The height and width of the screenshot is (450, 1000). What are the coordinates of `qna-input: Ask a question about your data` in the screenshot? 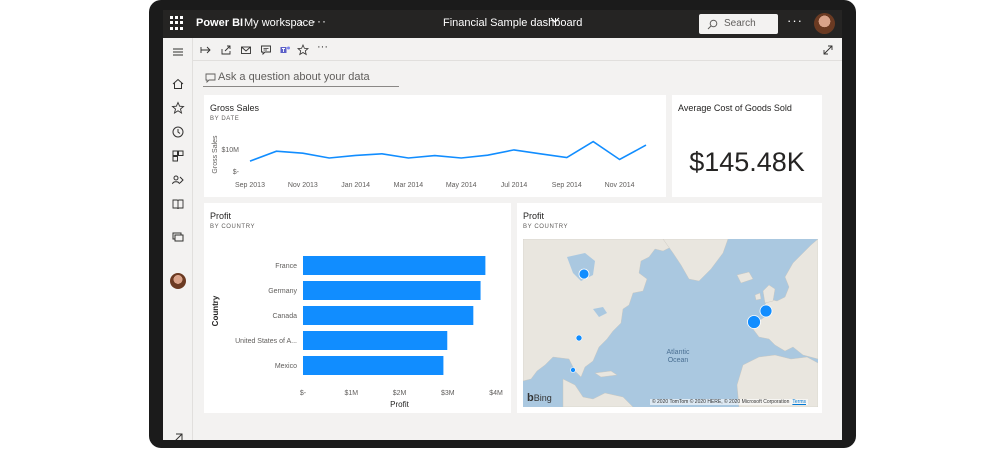 It's located at (301, 78).